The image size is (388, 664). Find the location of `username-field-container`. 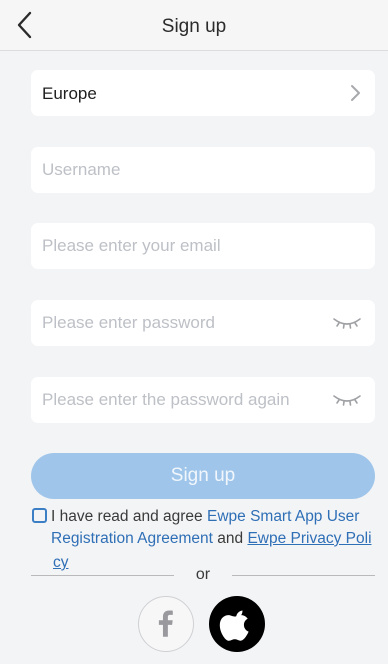

username-field-container is located at coordinates (203, 170).